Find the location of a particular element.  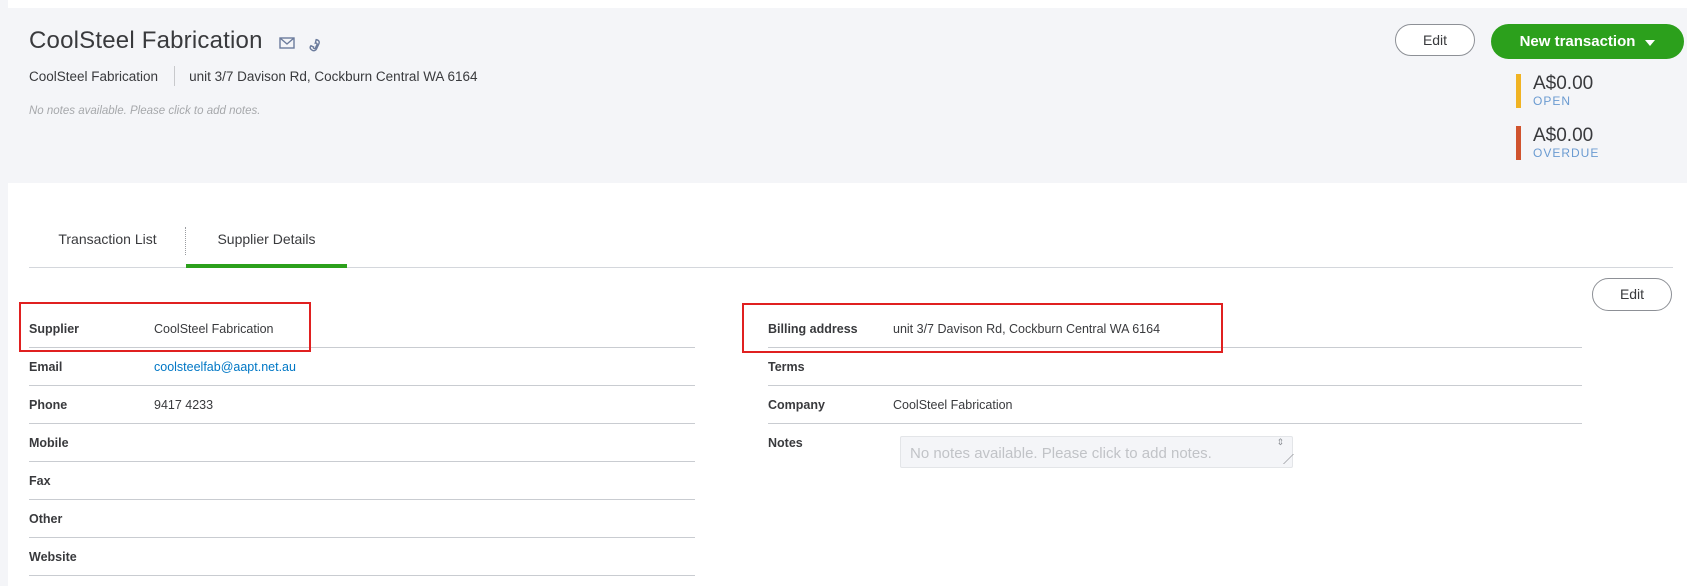

detail-row-terms: Terms is located at coordinates (1175, 367).